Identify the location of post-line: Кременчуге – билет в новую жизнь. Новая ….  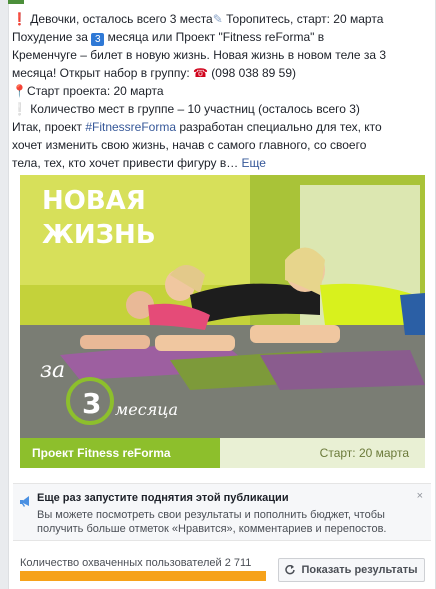
(199, 55).